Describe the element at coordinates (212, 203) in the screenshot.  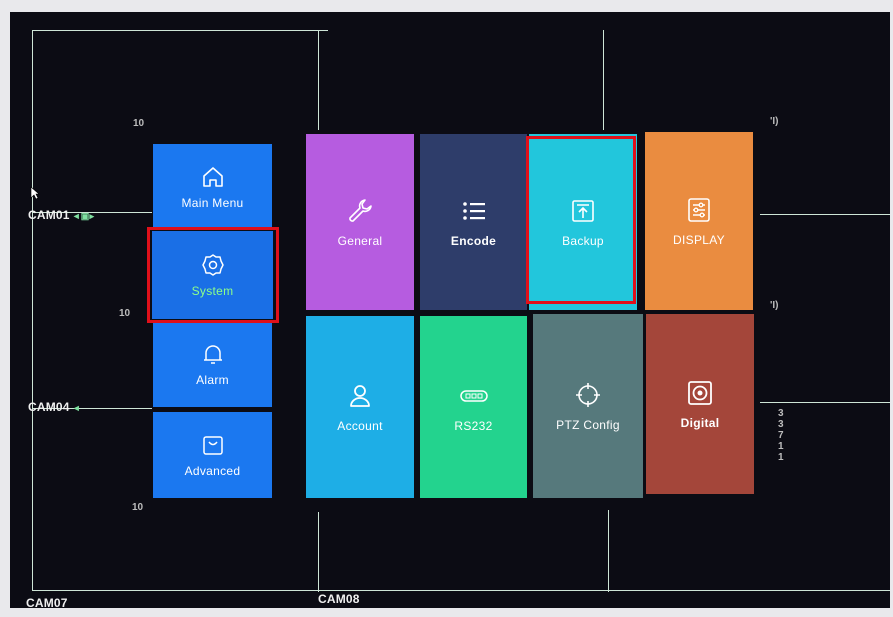
I see `main-menu-label: Main Menu` at that location.